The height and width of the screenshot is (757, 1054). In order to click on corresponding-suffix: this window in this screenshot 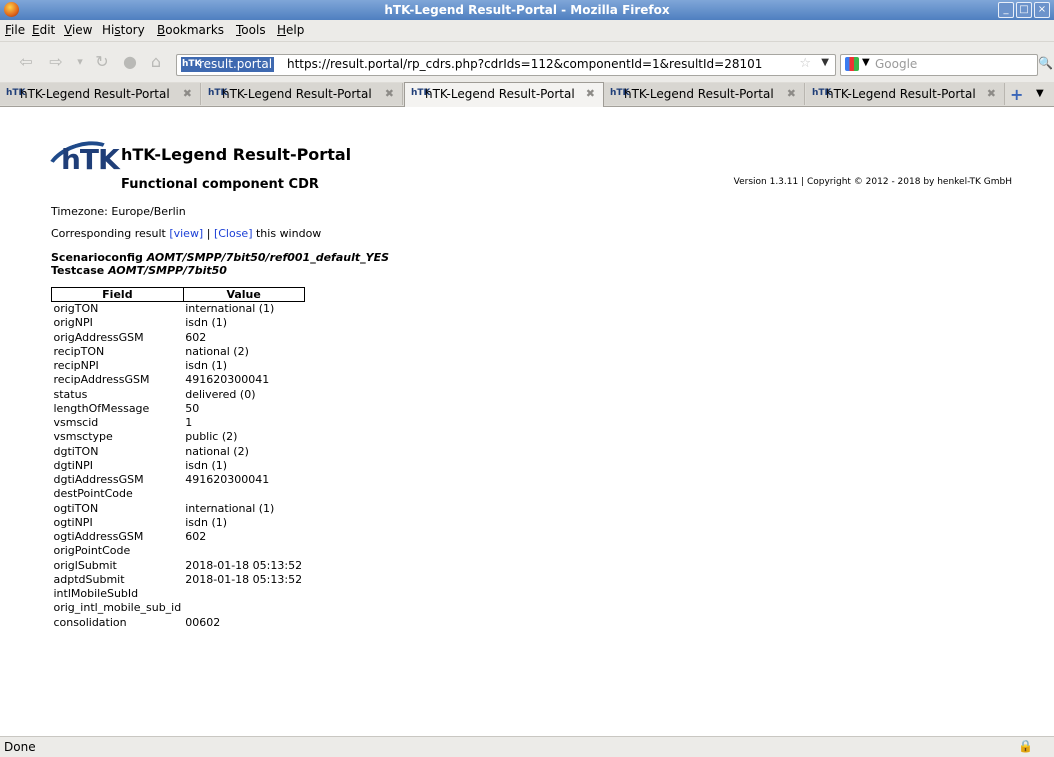, I will do `click(287, 233)`.